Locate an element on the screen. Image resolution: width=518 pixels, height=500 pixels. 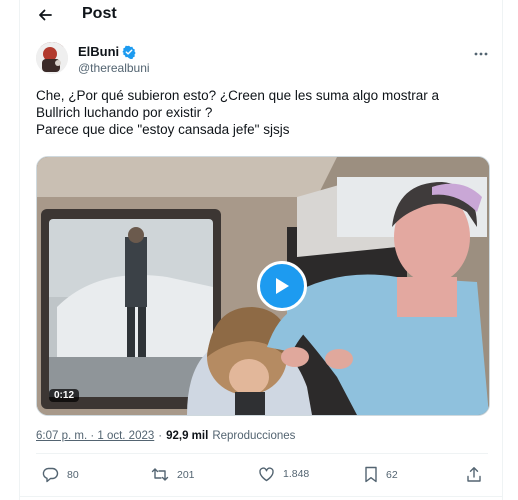
repost-button: 201 is located at coordinates (173, 474).